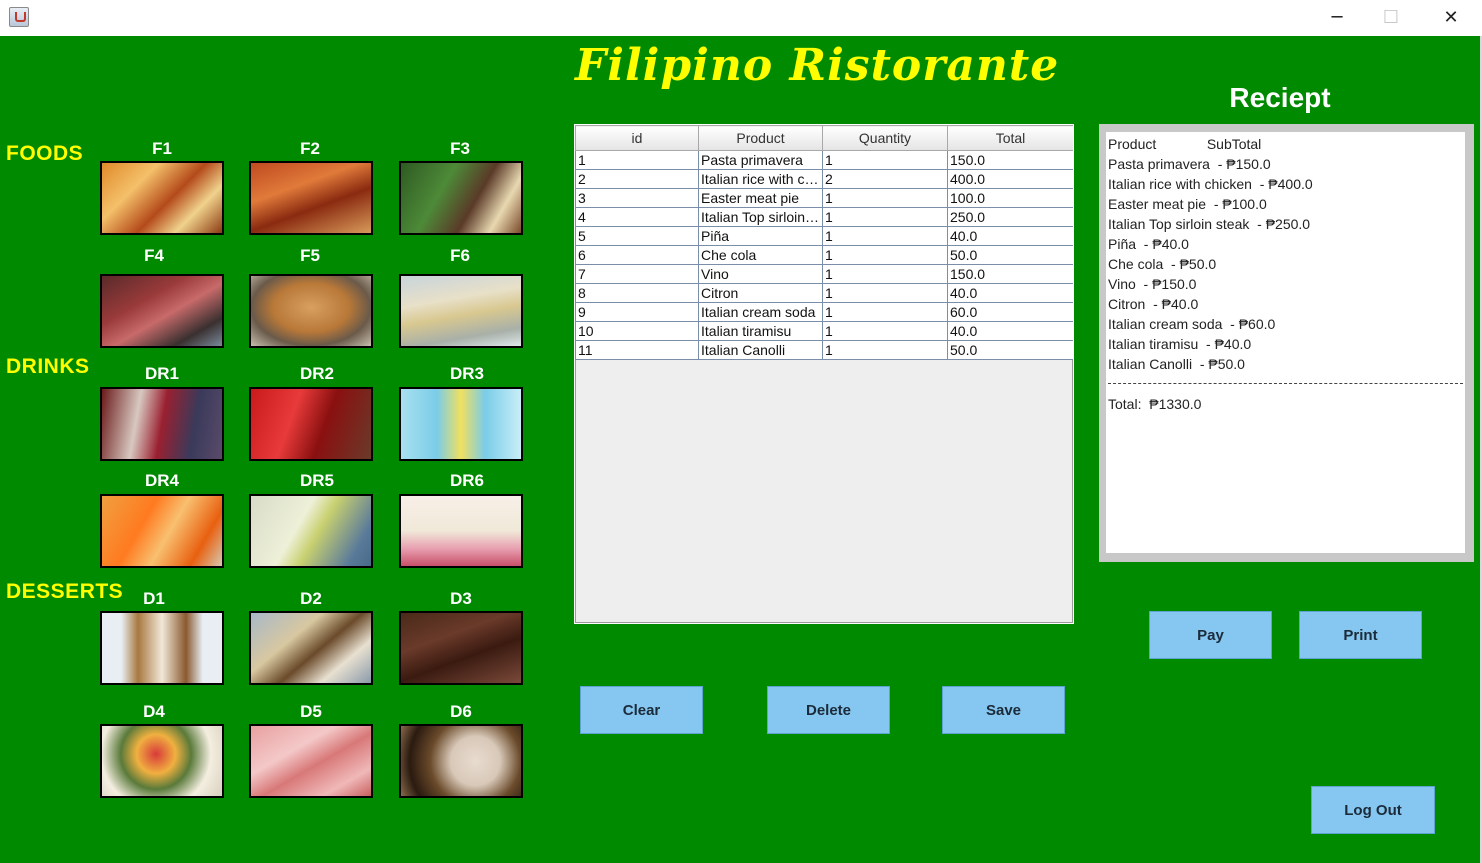  What do you see at coordinates (461, 531) in the screenshot?
I see `cream-soda-image-button` at bounding box center [461, 531].